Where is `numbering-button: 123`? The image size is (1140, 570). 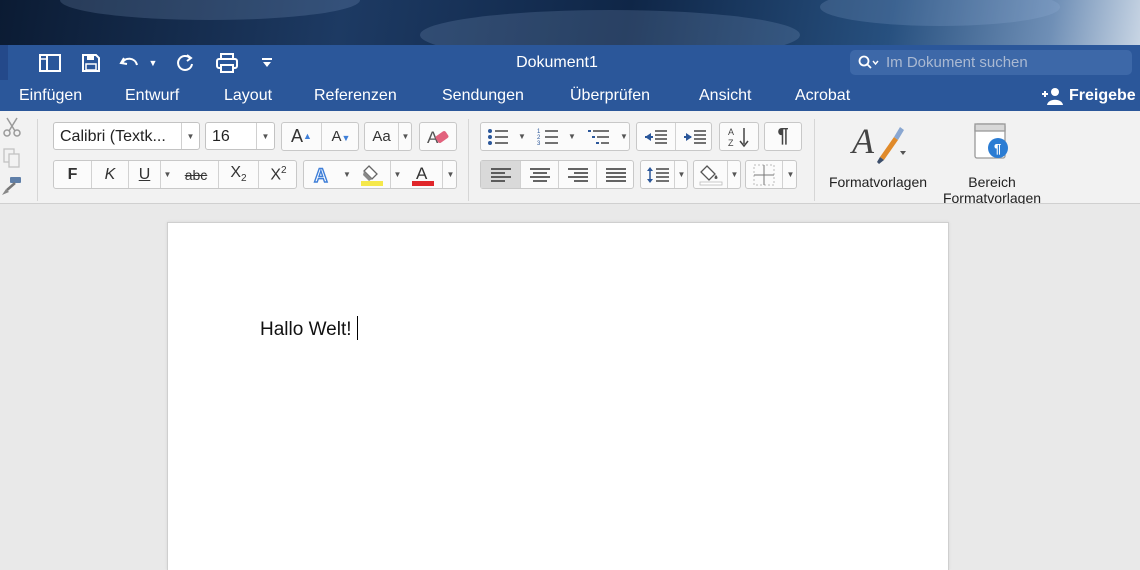
numbering-button: 123 is located at coordinates (548, 136).